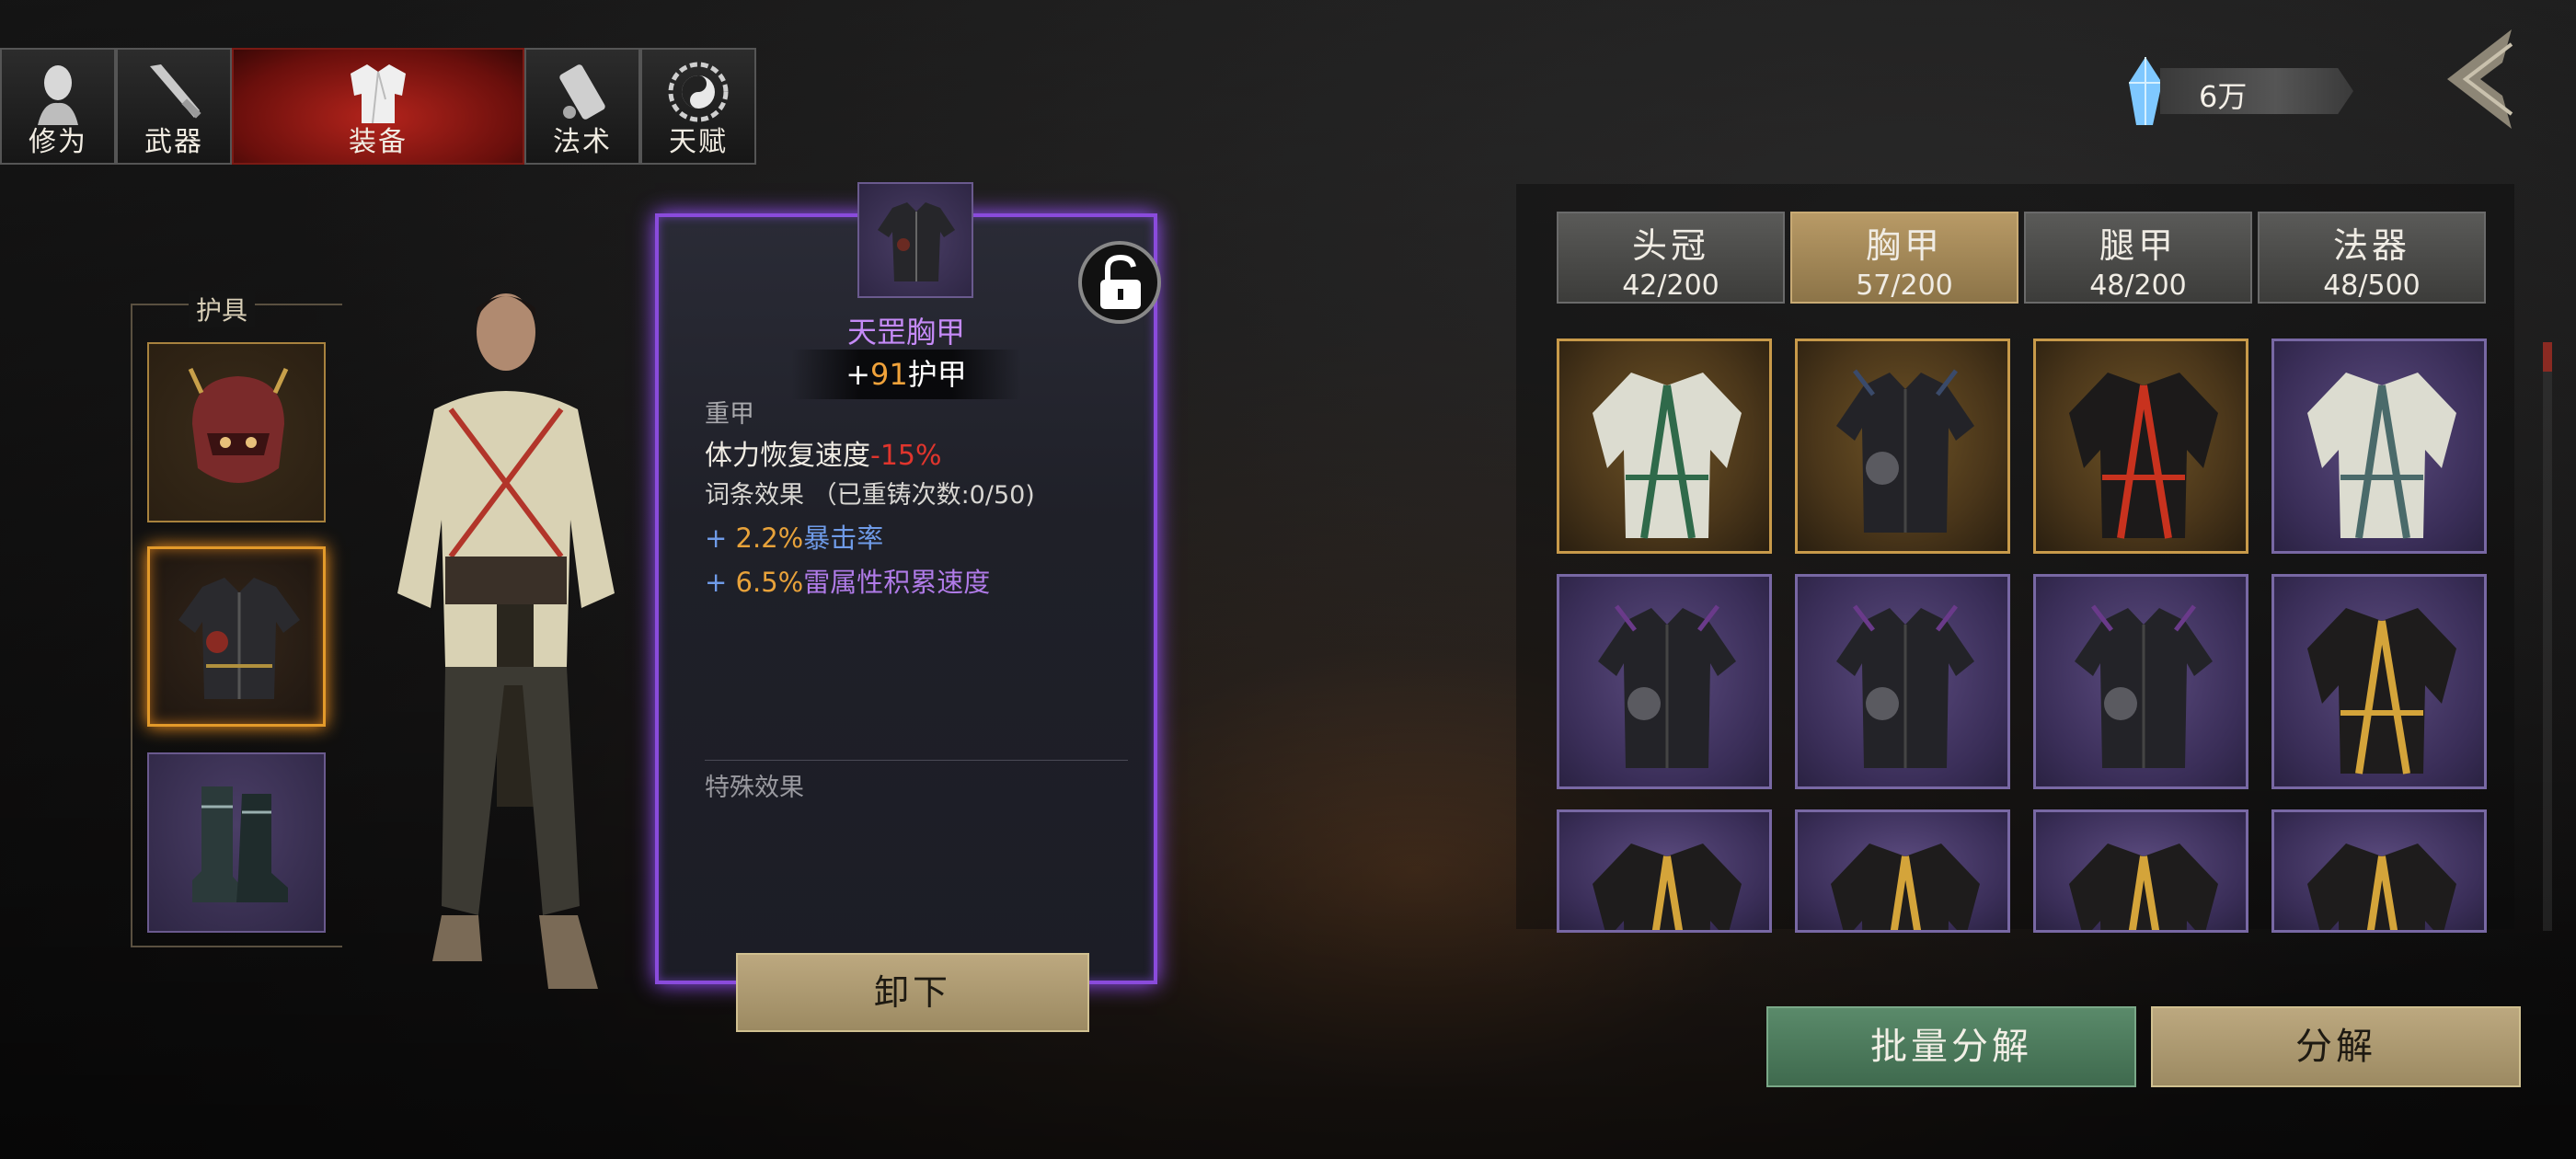  Describe the element at coordinates (1904, 245) in the screenshot. I see `category-name: 胸甲` at that location.